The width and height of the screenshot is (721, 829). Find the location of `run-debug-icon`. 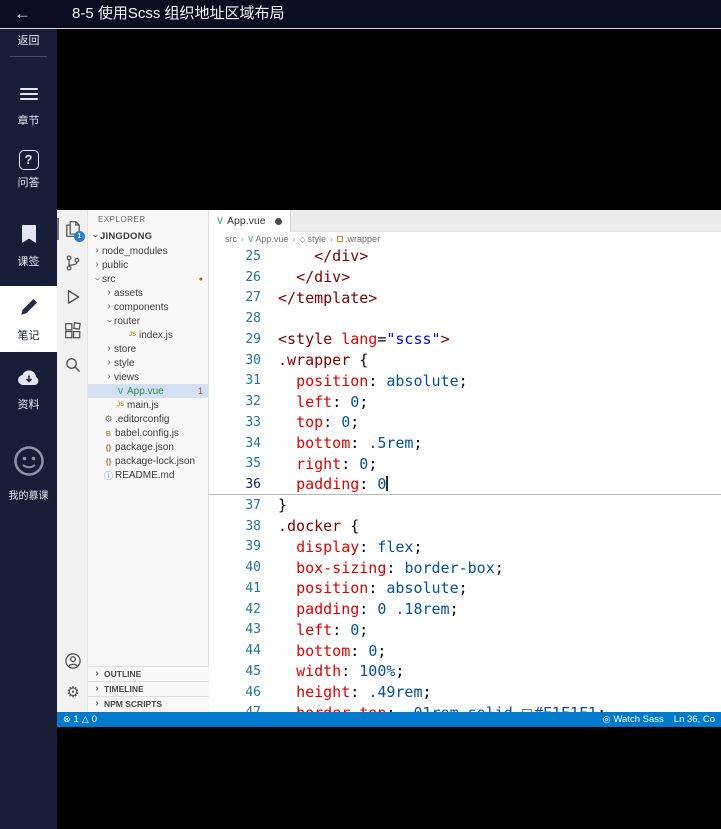

run-debug-icon is located at coordinates (73, 297).